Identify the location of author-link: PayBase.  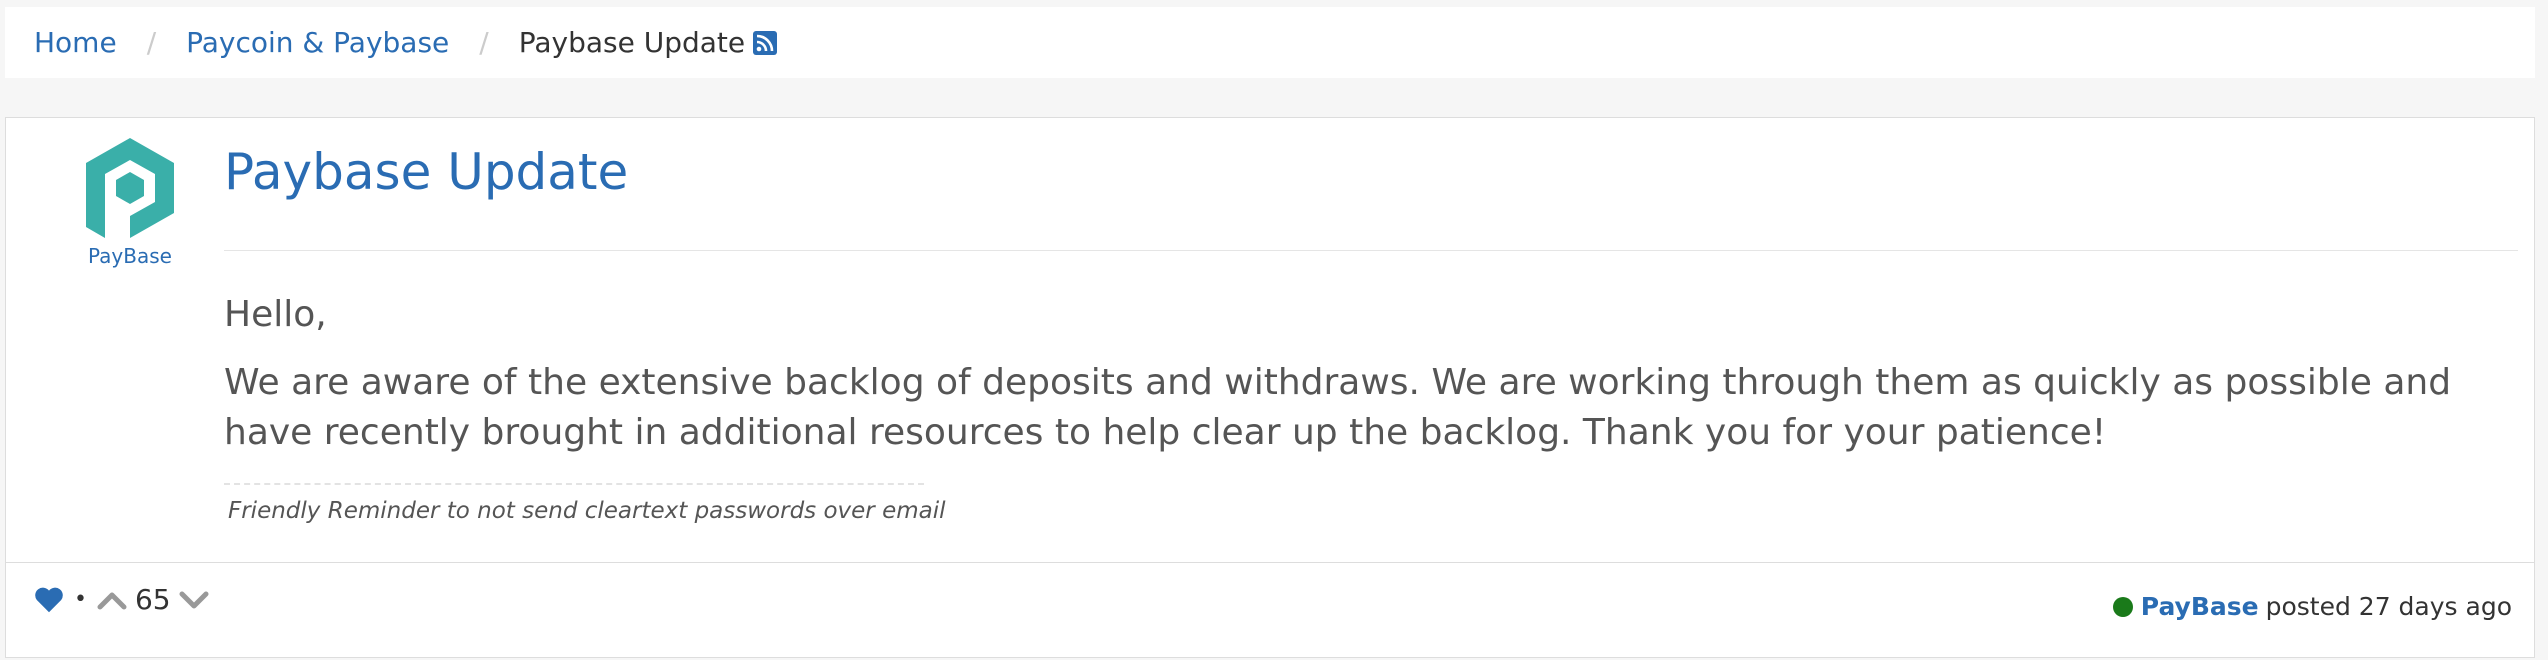
(2200, 606).